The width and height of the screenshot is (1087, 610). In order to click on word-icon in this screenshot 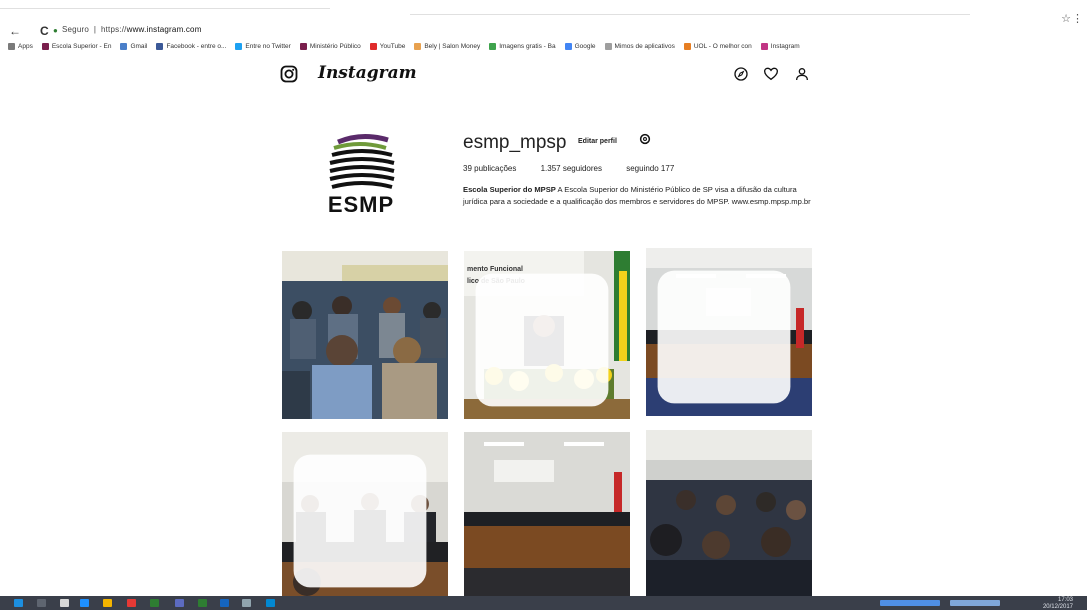, I will do `click(224, 603)`.